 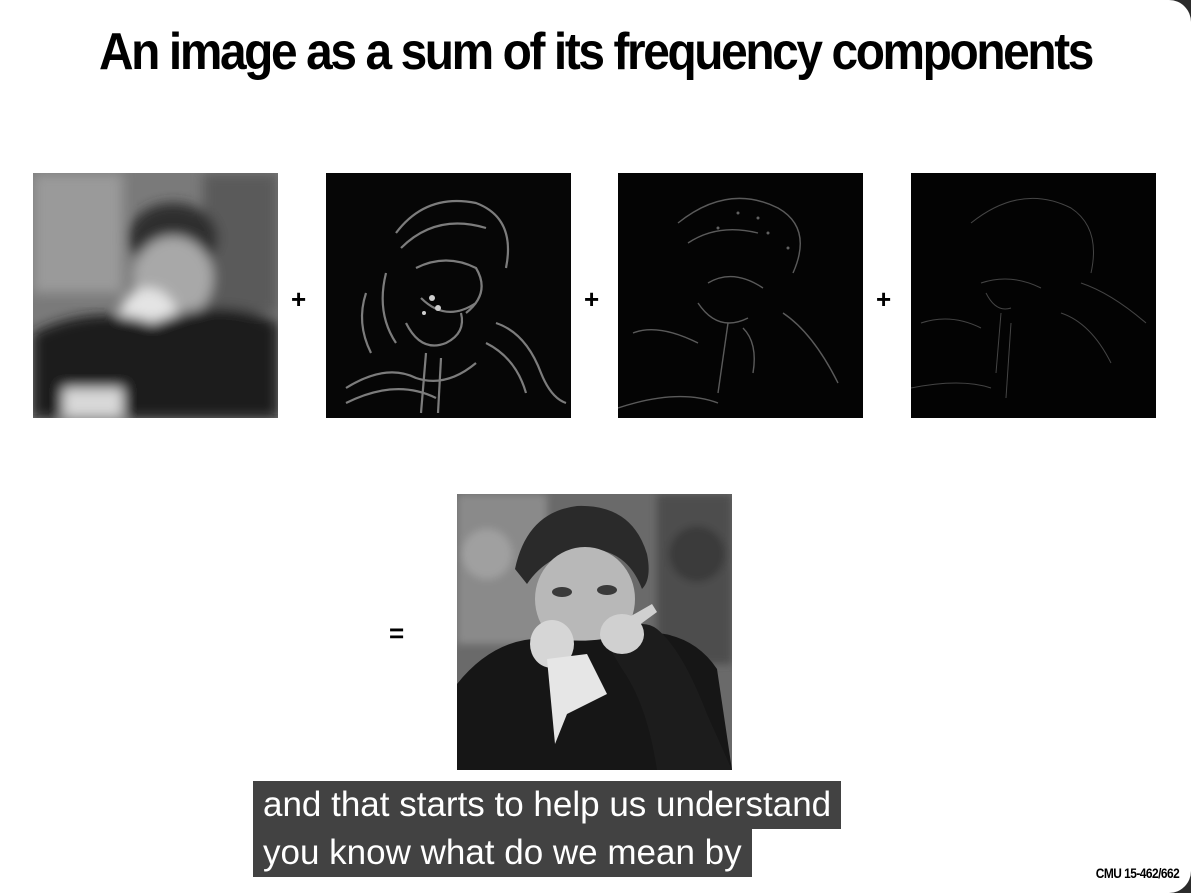 I want to click on original-photo, so click(x=594, y=632).